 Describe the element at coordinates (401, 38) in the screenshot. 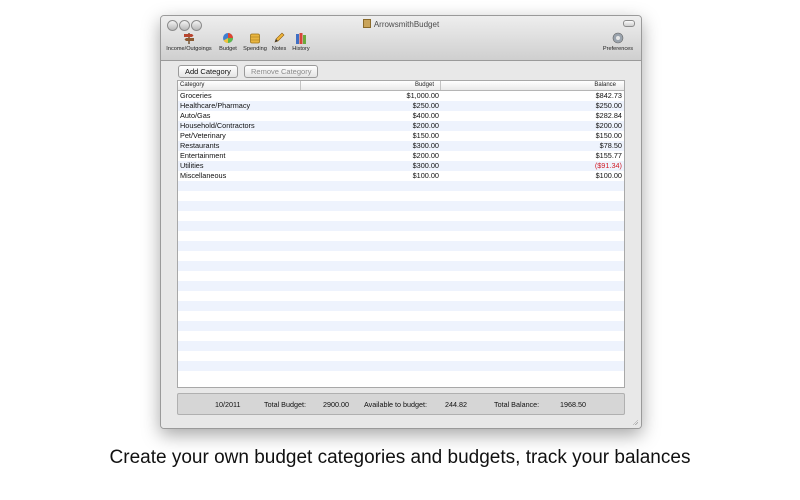

I see `title-bar: ArrowsmithBudget Income/Outgoings Budget` at that location.